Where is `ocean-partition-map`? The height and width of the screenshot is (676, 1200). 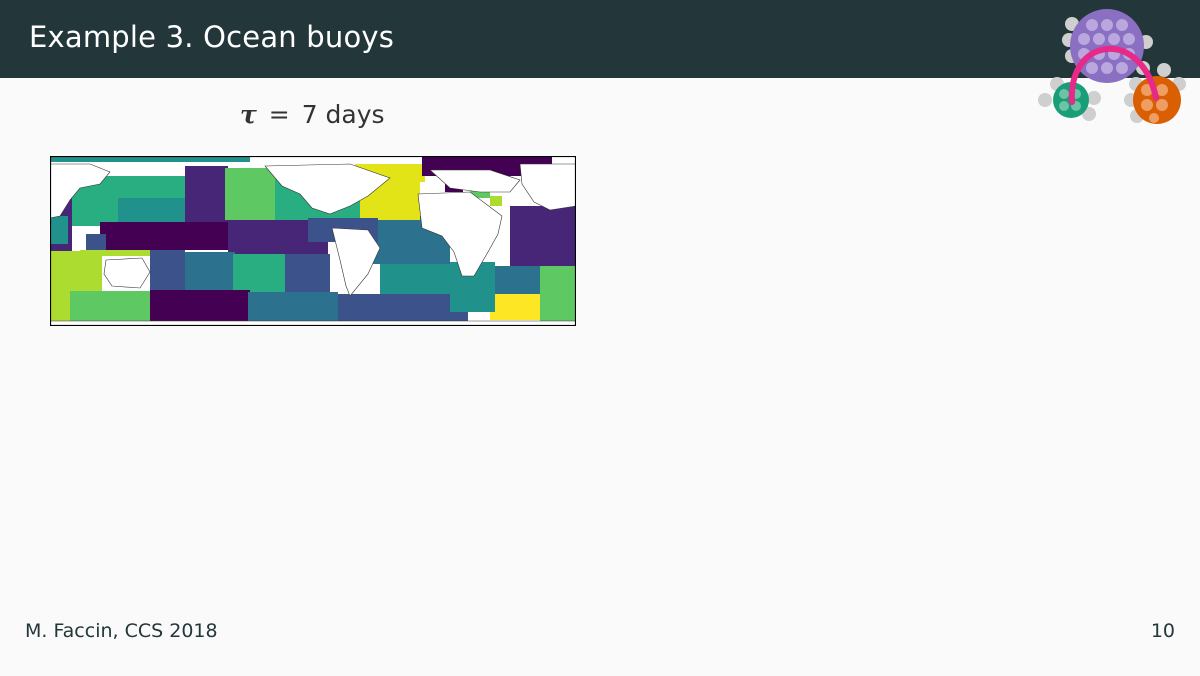 ocean-partition-map is located at coordinates (313, 241).